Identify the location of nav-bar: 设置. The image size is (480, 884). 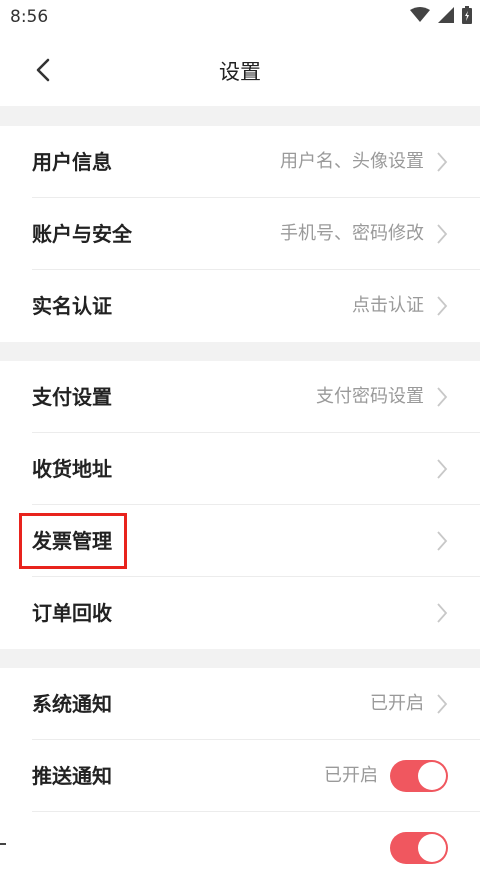
(240, 70).